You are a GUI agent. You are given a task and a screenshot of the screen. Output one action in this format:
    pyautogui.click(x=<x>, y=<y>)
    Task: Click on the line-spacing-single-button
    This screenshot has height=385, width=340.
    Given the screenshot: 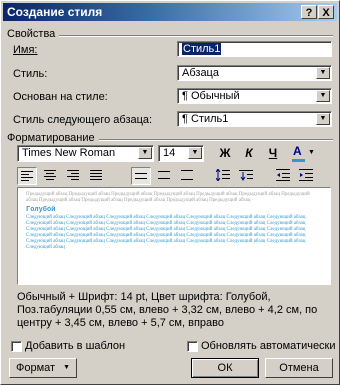 What is the action you would take?
    pyautogui.click(x=141, y=176)
    